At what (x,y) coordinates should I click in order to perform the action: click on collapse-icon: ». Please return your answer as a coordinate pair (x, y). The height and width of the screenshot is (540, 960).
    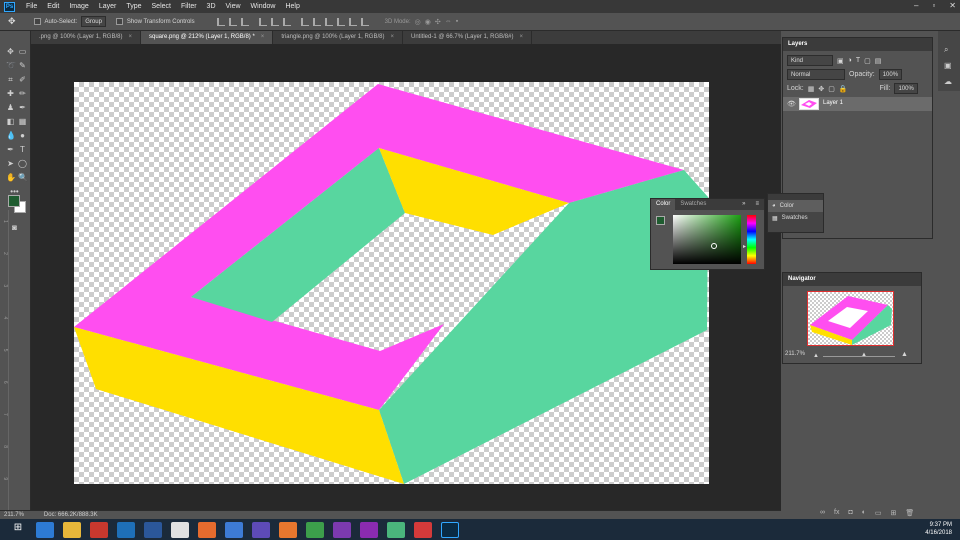
    Looking at the image, I should click on (743, 204).